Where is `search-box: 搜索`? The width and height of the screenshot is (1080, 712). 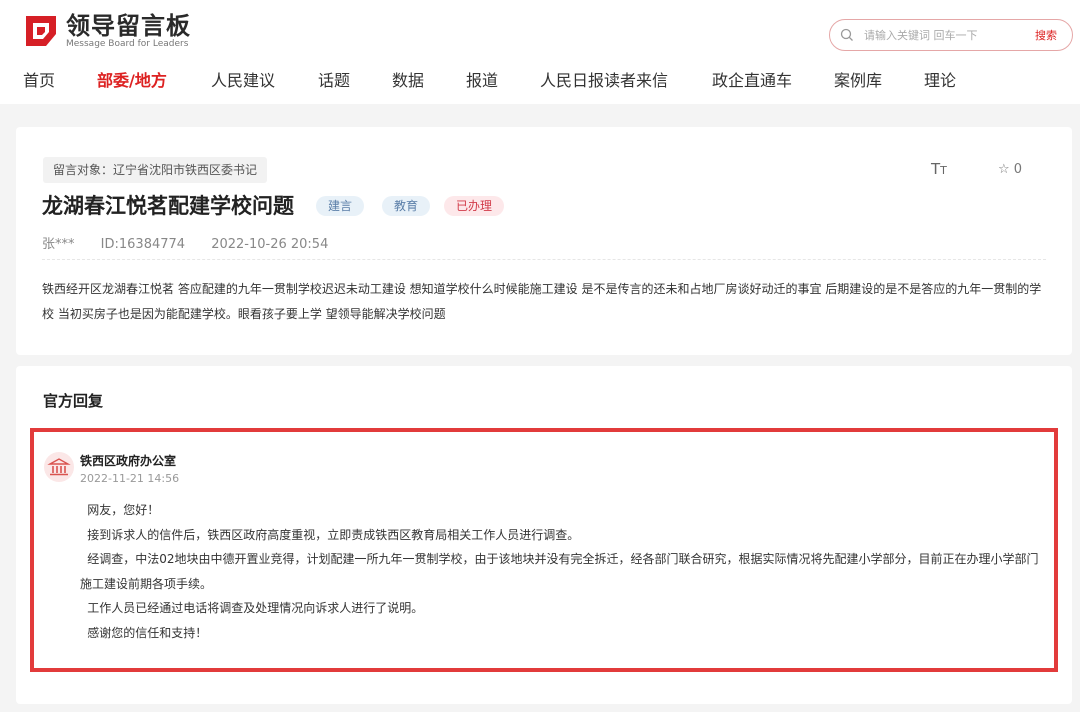 search-box: 搜索 is located at coordinates (951, 35).